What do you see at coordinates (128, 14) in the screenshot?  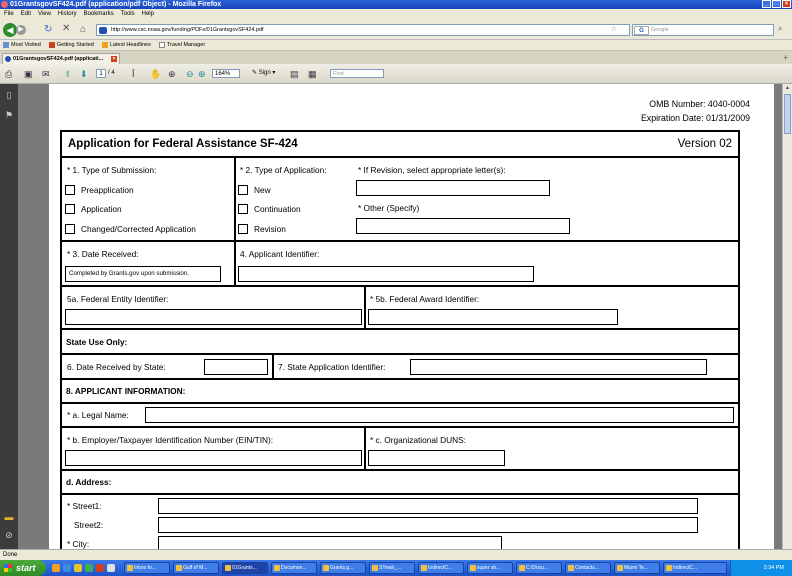 I see `menu-tools: Tools` at bounding box center [128, 14].